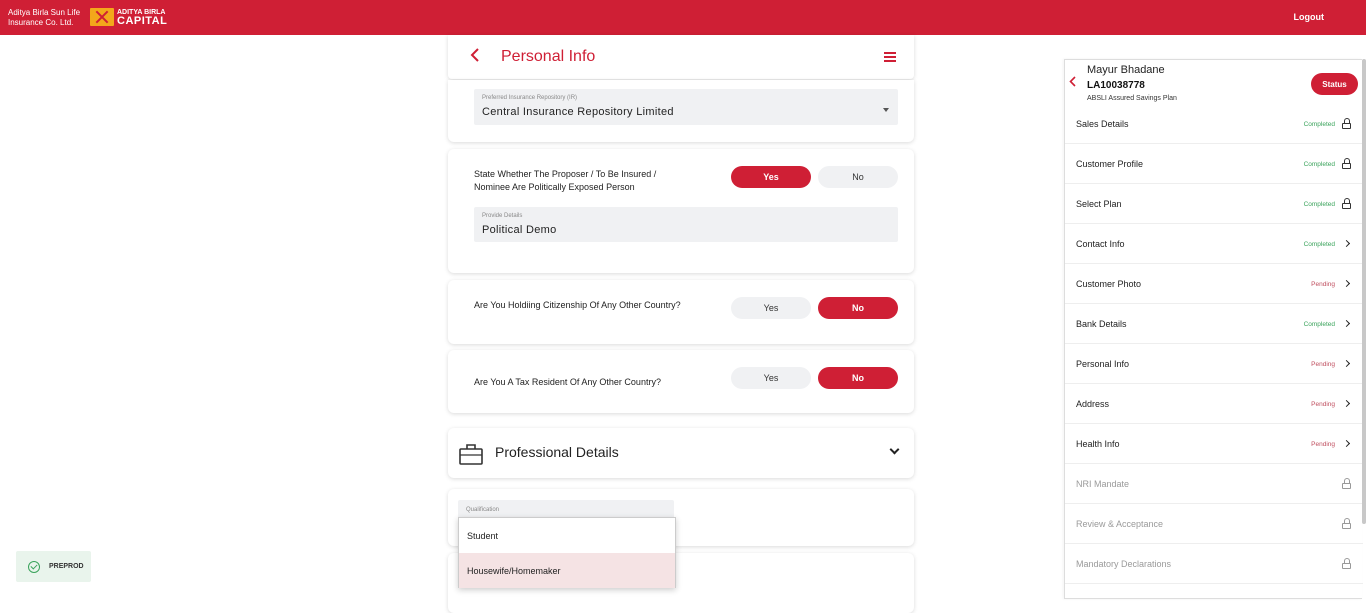  What do you see at coordinates (471, 454) in the screenshot?
I see `briefcase-icon` at bounding box center [471, 454].